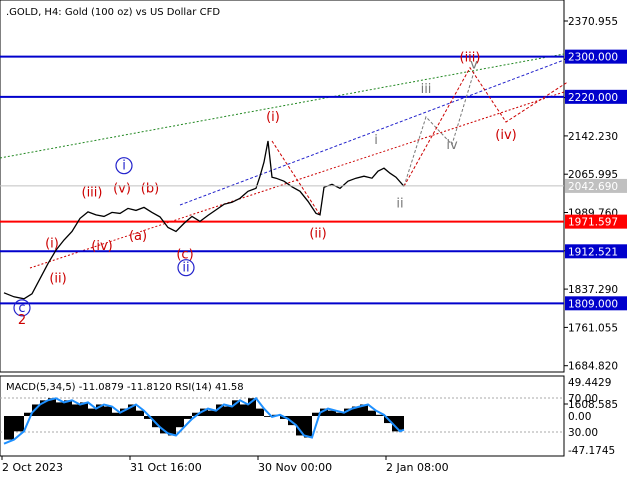  What do you see at coordinates (417, 467) in the screenshot?
I see `time-axis-label: 2 Jan 08:00` at bounding box center [417, 467].